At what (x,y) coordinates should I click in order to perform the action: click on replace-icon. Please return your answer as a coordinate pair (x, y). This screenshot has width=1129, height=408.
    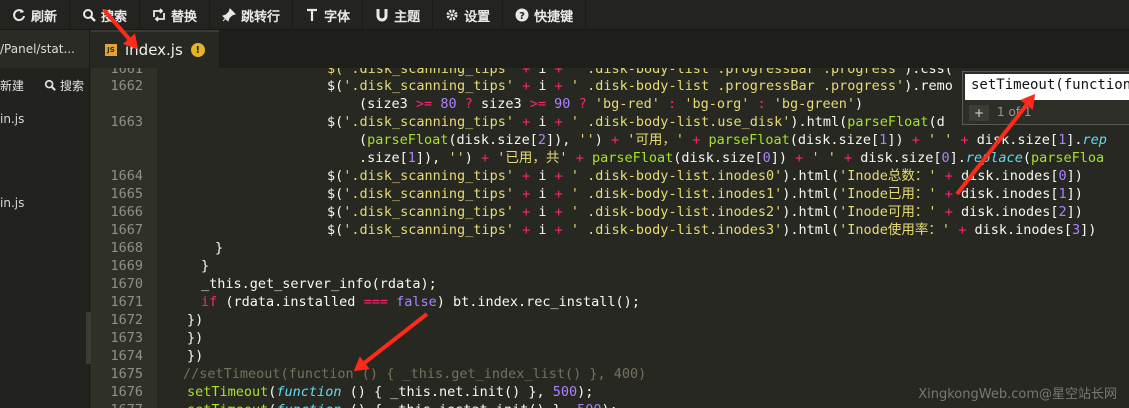
    Looking at the image, I should click on (159, 15).